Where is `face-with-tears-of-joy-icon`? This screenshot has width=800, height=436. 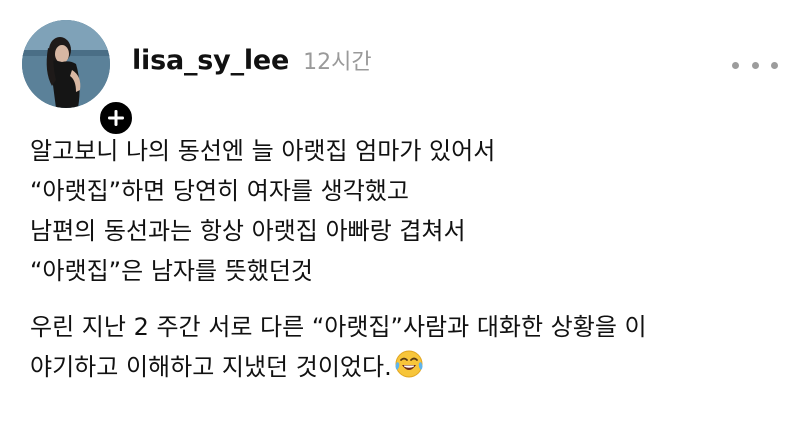
face-with-tears-of-joy-icon is located at coordinates (409, 370).